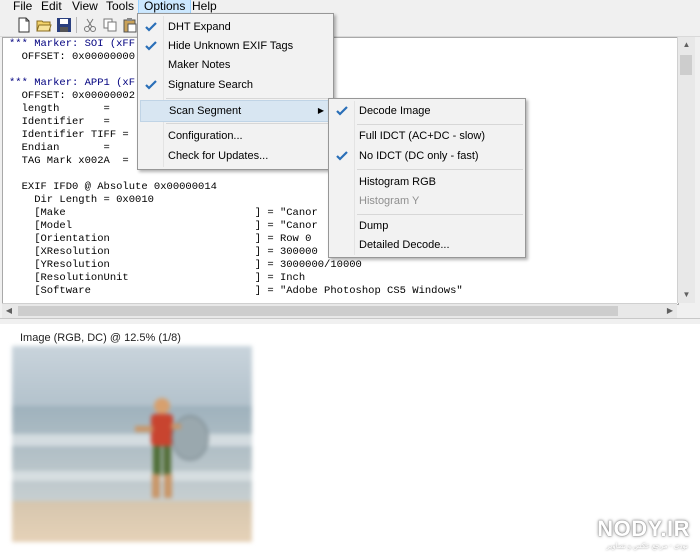 The image size is (700, 554). Describe the element at coordinates (358, 226) in the screenshot. I see `menu-item-dump: Dump` at that location.